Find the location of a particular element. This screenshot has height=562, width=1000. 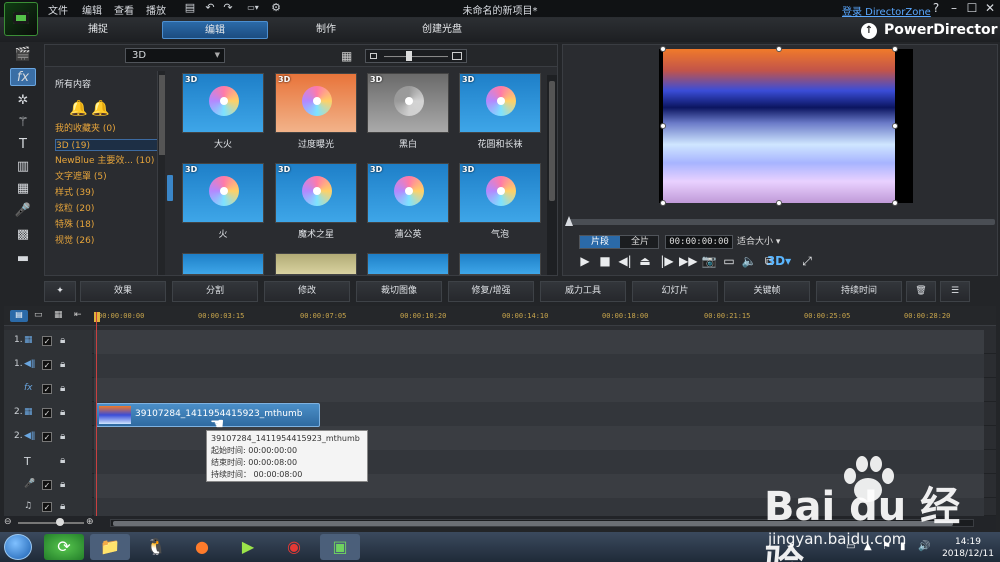

timeline-zoom-knob is located at coordinates (60, 522).